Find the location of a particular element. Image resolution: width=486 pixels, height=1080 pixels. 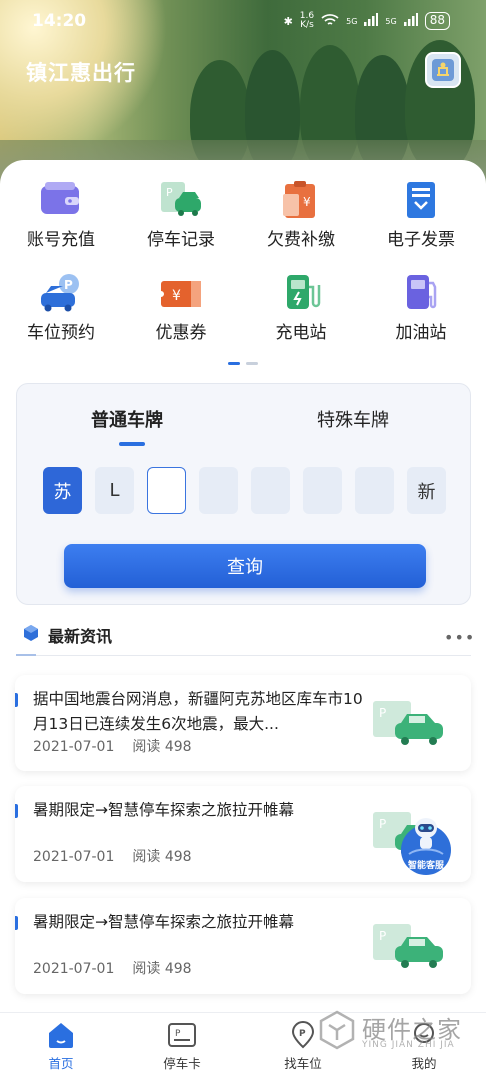

status-time: 14:20 is located at coordinates (59, 21).